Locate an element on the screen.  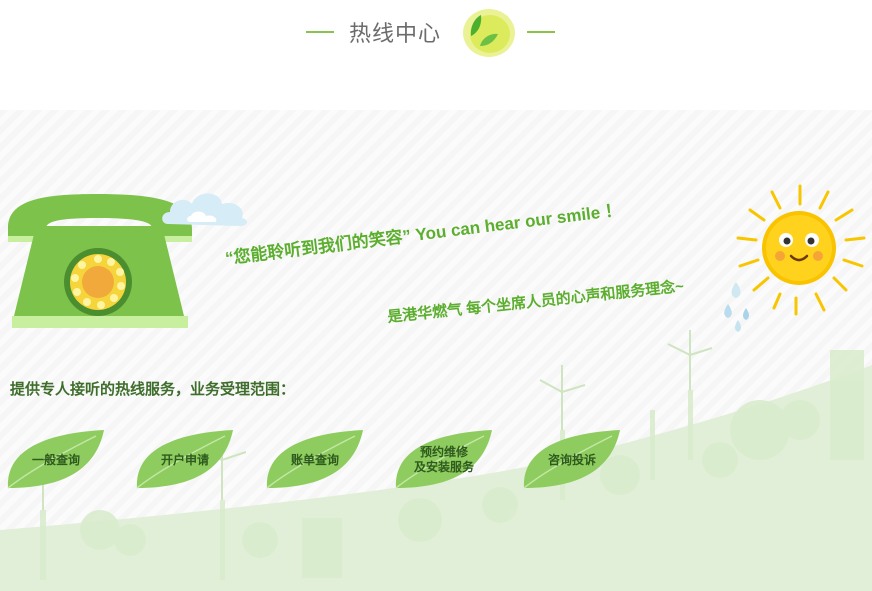
page-title: 热线中心 is located at coordinates (395, 34).